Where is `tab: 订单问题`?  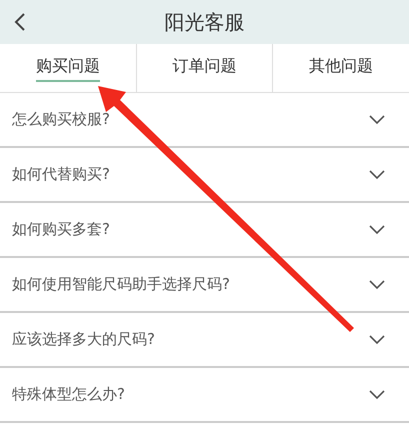 tab: 订单问题 is located at coordinates (204, 68).